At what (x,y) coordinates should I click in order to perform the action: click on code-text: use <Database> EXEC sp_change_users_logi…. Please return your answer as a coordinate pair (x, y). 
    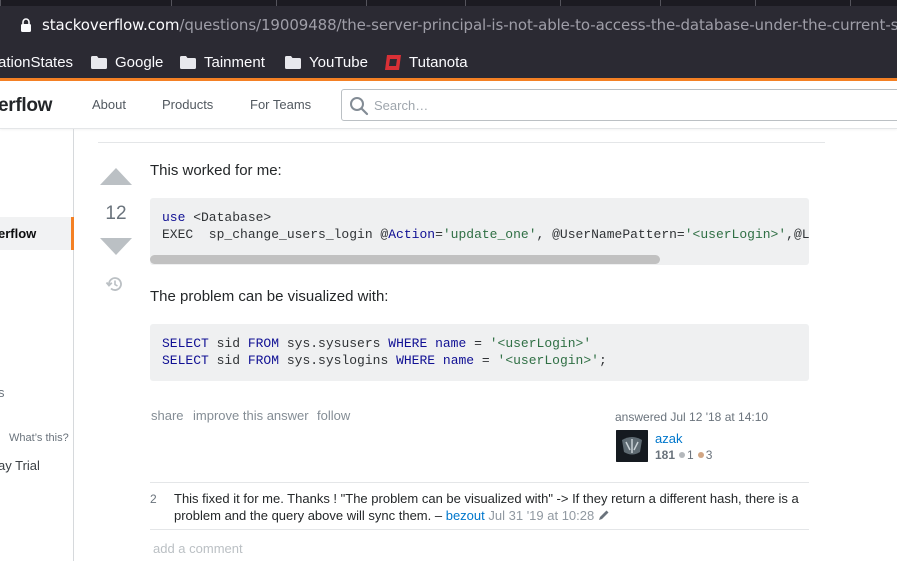
    Looking at the image, I should click on (485, 226).